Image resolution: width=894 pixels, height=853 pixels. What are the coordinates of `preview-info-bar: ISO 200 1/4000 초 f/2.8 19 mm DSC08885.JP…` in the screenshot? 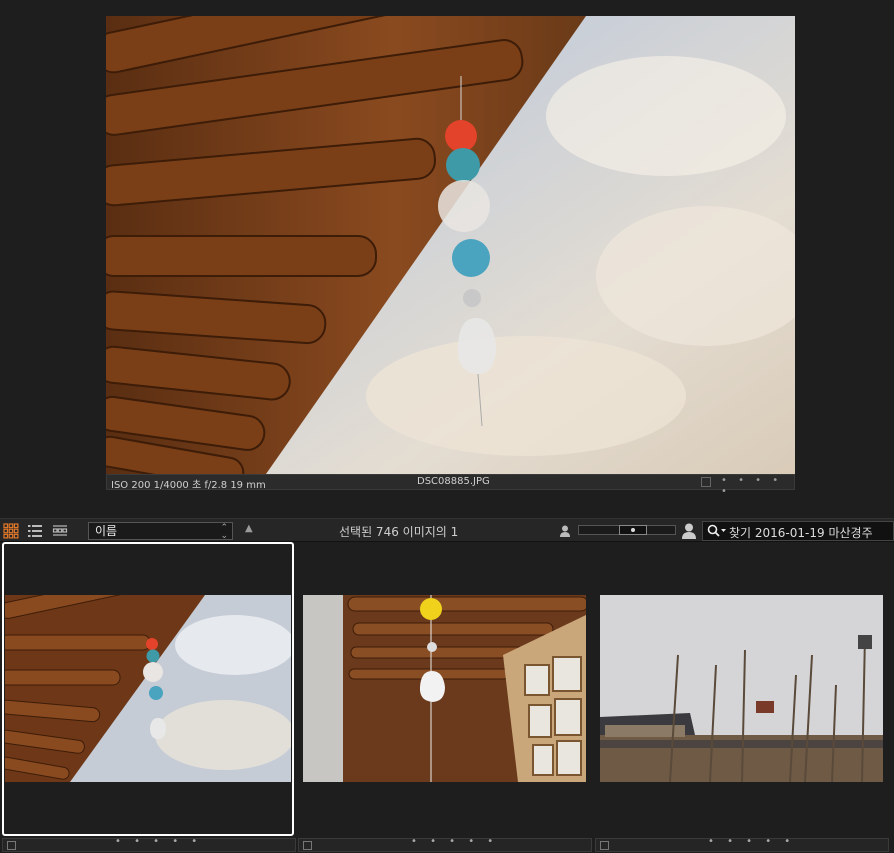 It's located at (450, 485).